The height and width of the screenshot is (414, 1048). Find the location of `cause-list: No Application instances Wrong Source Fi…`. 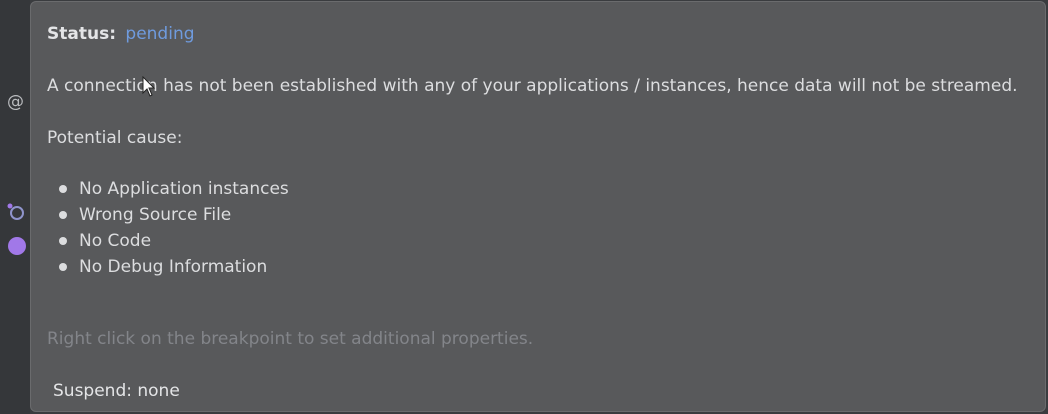

cause-list: No Application instances Wrong Source Fi… is located at coordinates (174, 228).